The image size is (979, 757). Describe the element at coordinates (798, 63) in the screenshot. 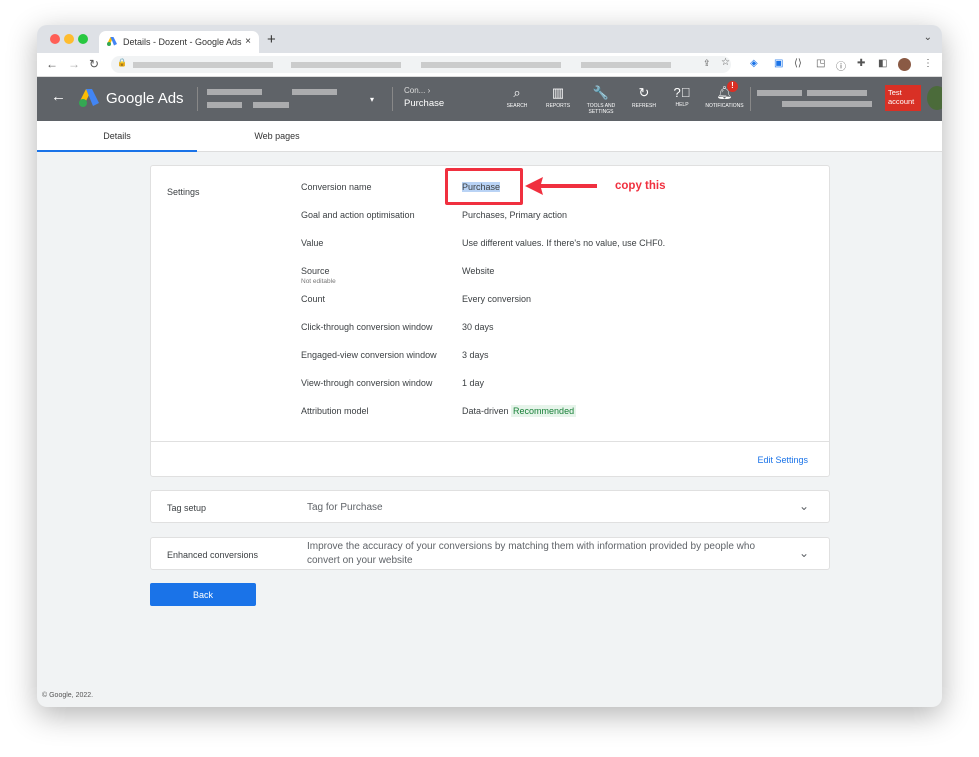

I see `extension-code-icon: ⟨⟩` at that location.